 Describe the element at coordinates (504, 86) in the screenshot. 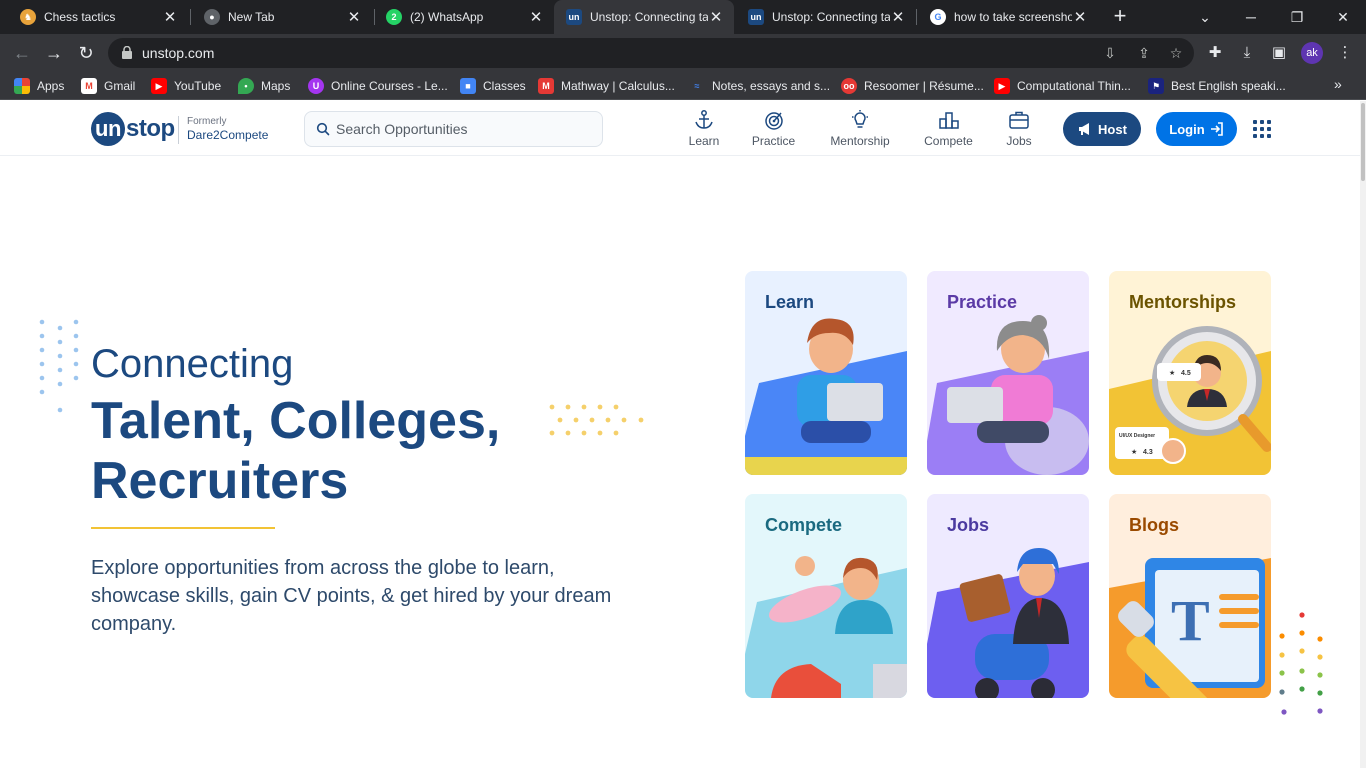

I see `bookmark-label: Classes` at that location.